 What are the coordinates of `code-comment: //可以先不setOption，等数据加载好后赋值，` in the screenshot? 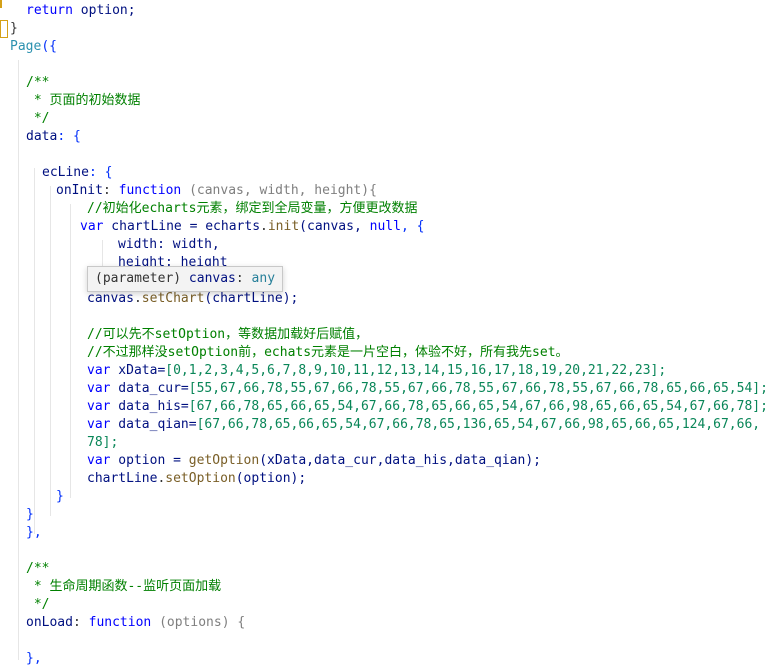 It's located at (227, 335).